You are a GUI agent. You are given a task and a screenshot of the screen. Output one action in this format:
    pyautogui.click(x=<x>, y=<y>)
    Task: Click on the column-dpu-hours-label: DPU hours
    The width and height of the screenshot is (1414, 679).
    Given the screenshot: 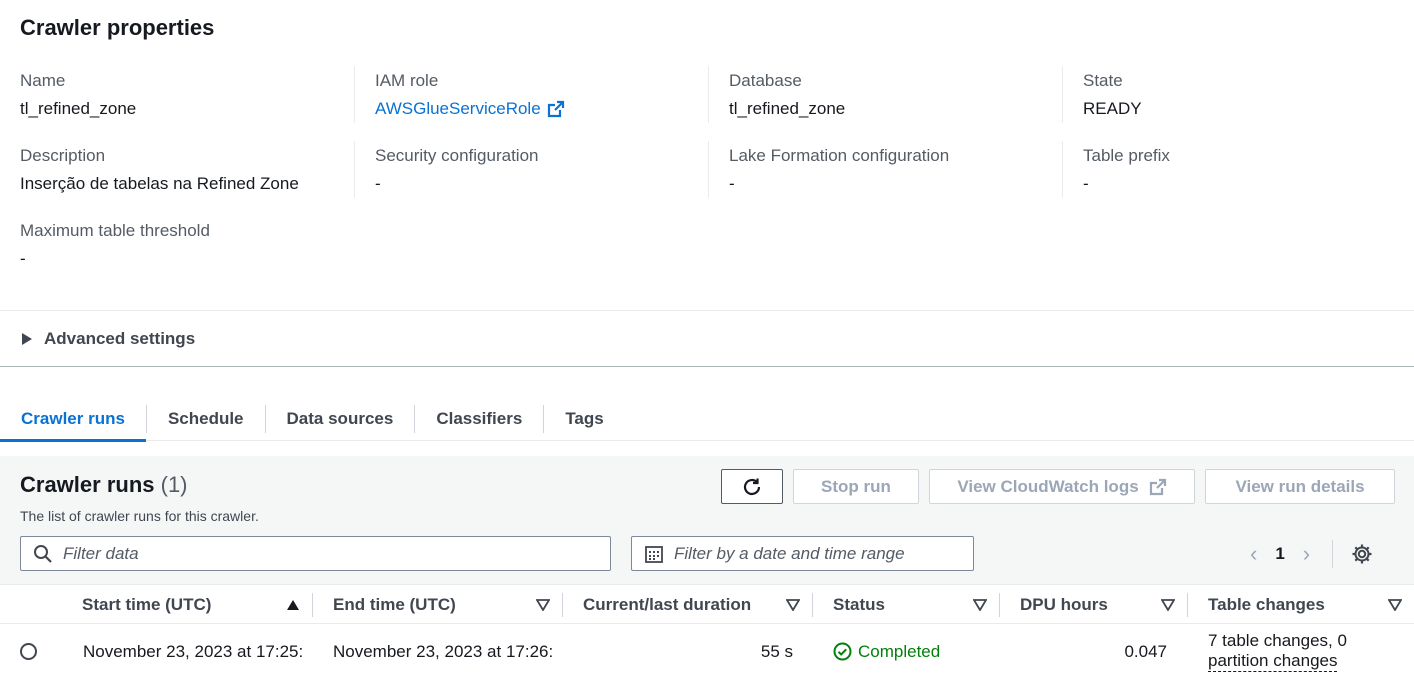 What is the action you would take?
    pyautogui.click(x=1064, y=604)
    